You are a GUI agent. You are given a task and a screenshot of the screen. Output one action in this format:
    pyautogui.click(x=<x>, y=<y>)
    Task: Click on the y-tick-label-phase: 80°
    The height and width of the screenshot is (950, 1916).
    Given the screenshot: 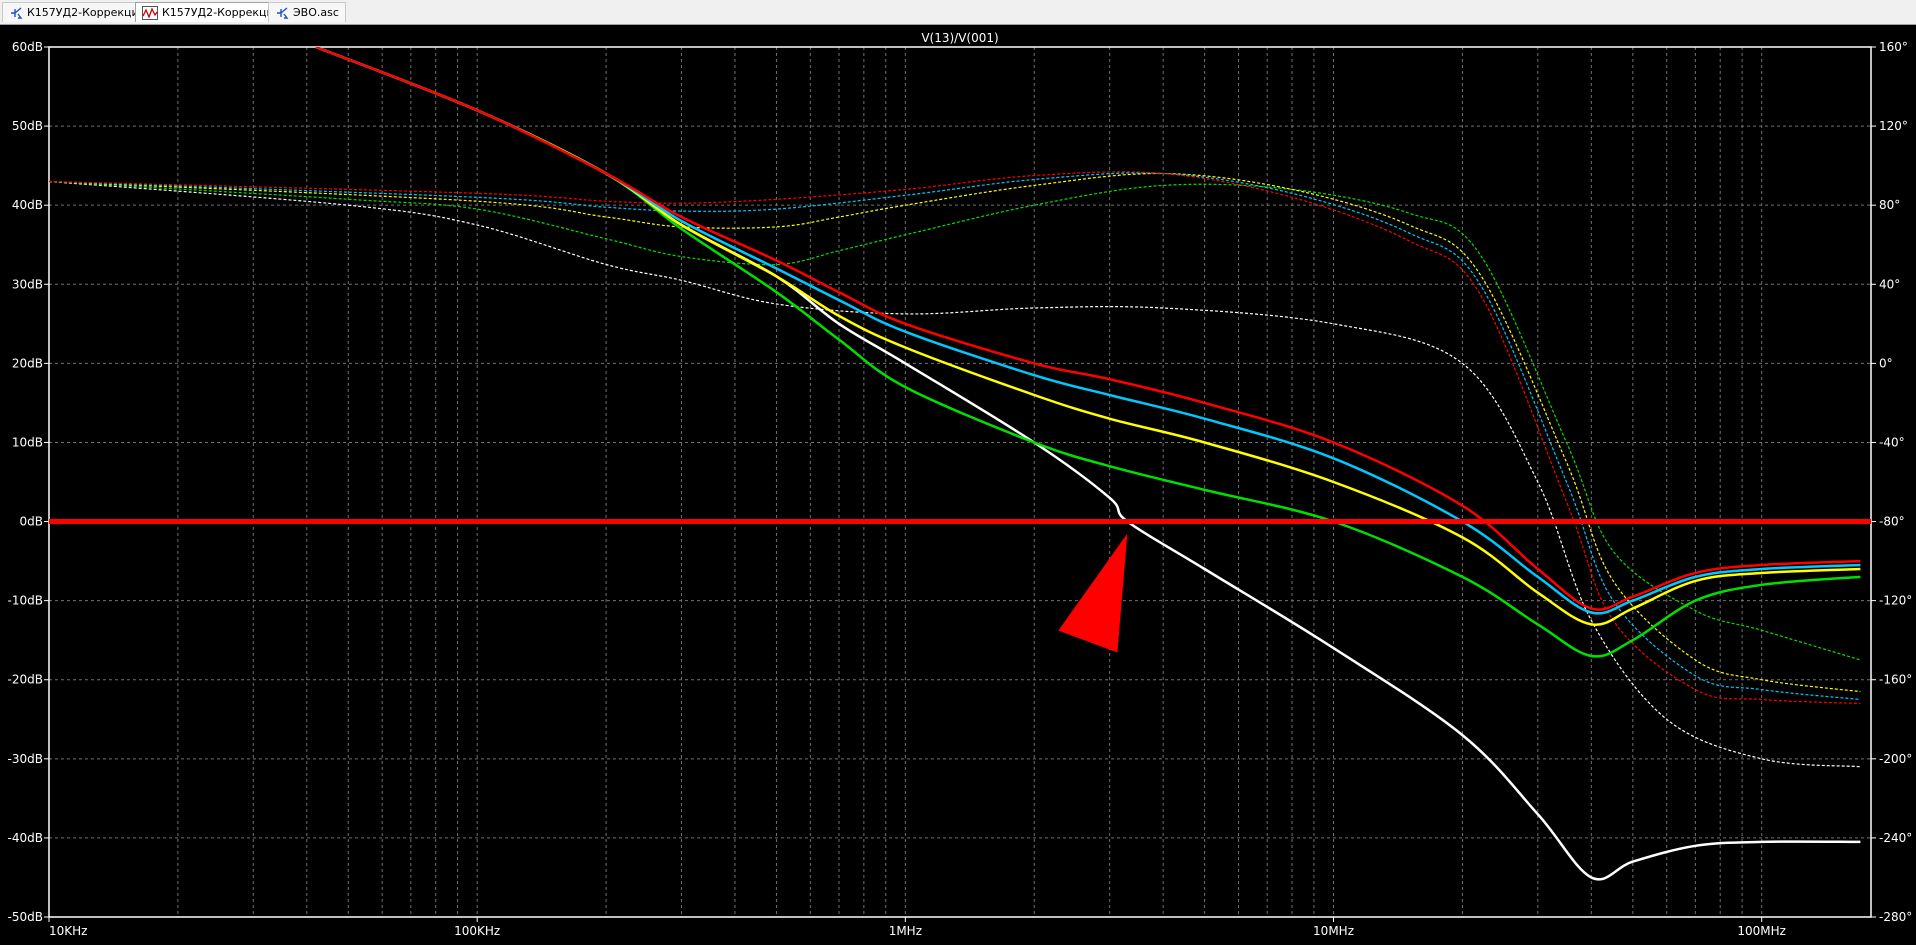 What is the action you would take?
    pyautogui.click(x=1889, y=205)
    